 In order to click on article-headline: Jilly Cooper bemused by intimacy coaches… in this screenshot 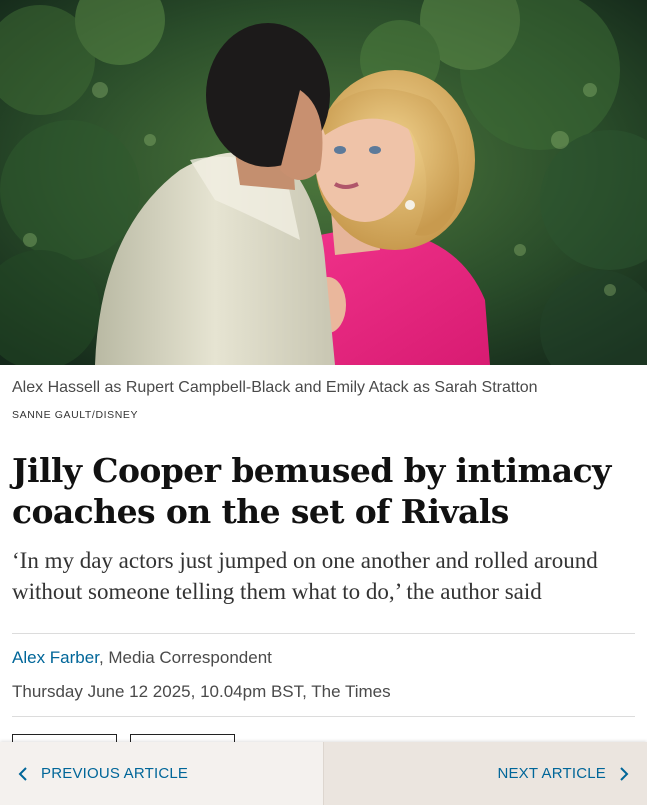, I will do `click(311, 491)`.